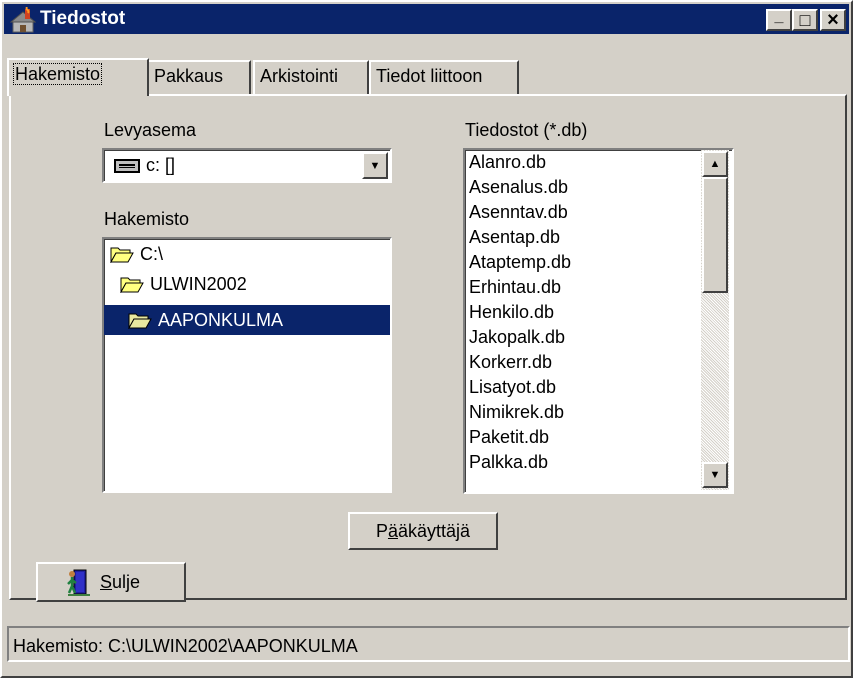 The image size is (853, 678). Describe the element at coordinates (106, 581) in the screenshot. I see `close-button-mnemonic: S` at that location.